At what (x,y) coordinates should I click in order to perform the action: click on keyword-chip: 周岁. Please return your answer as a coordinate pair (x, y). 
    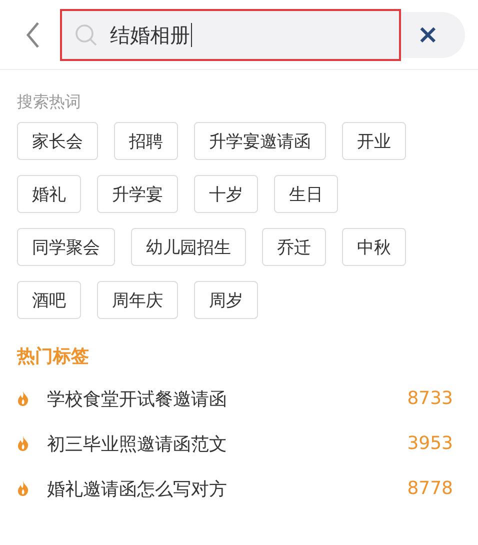
    Looking at the image, I should click on (226, 300).